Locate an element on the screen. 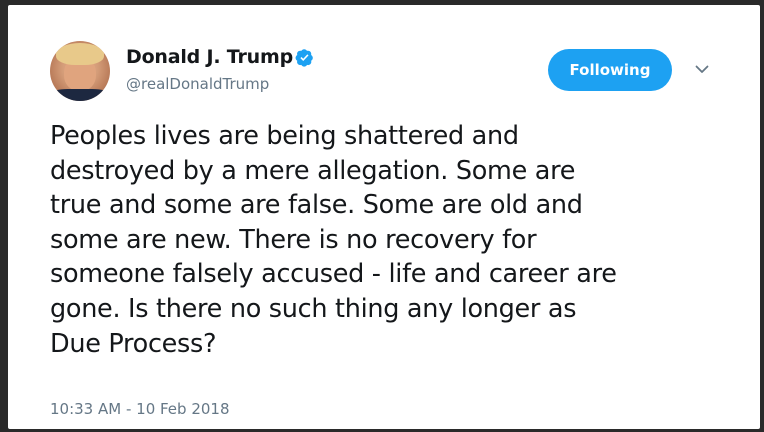 The width and height of the screenshot is (764, 432). avatar-hair is located at coordinates (80, 54).